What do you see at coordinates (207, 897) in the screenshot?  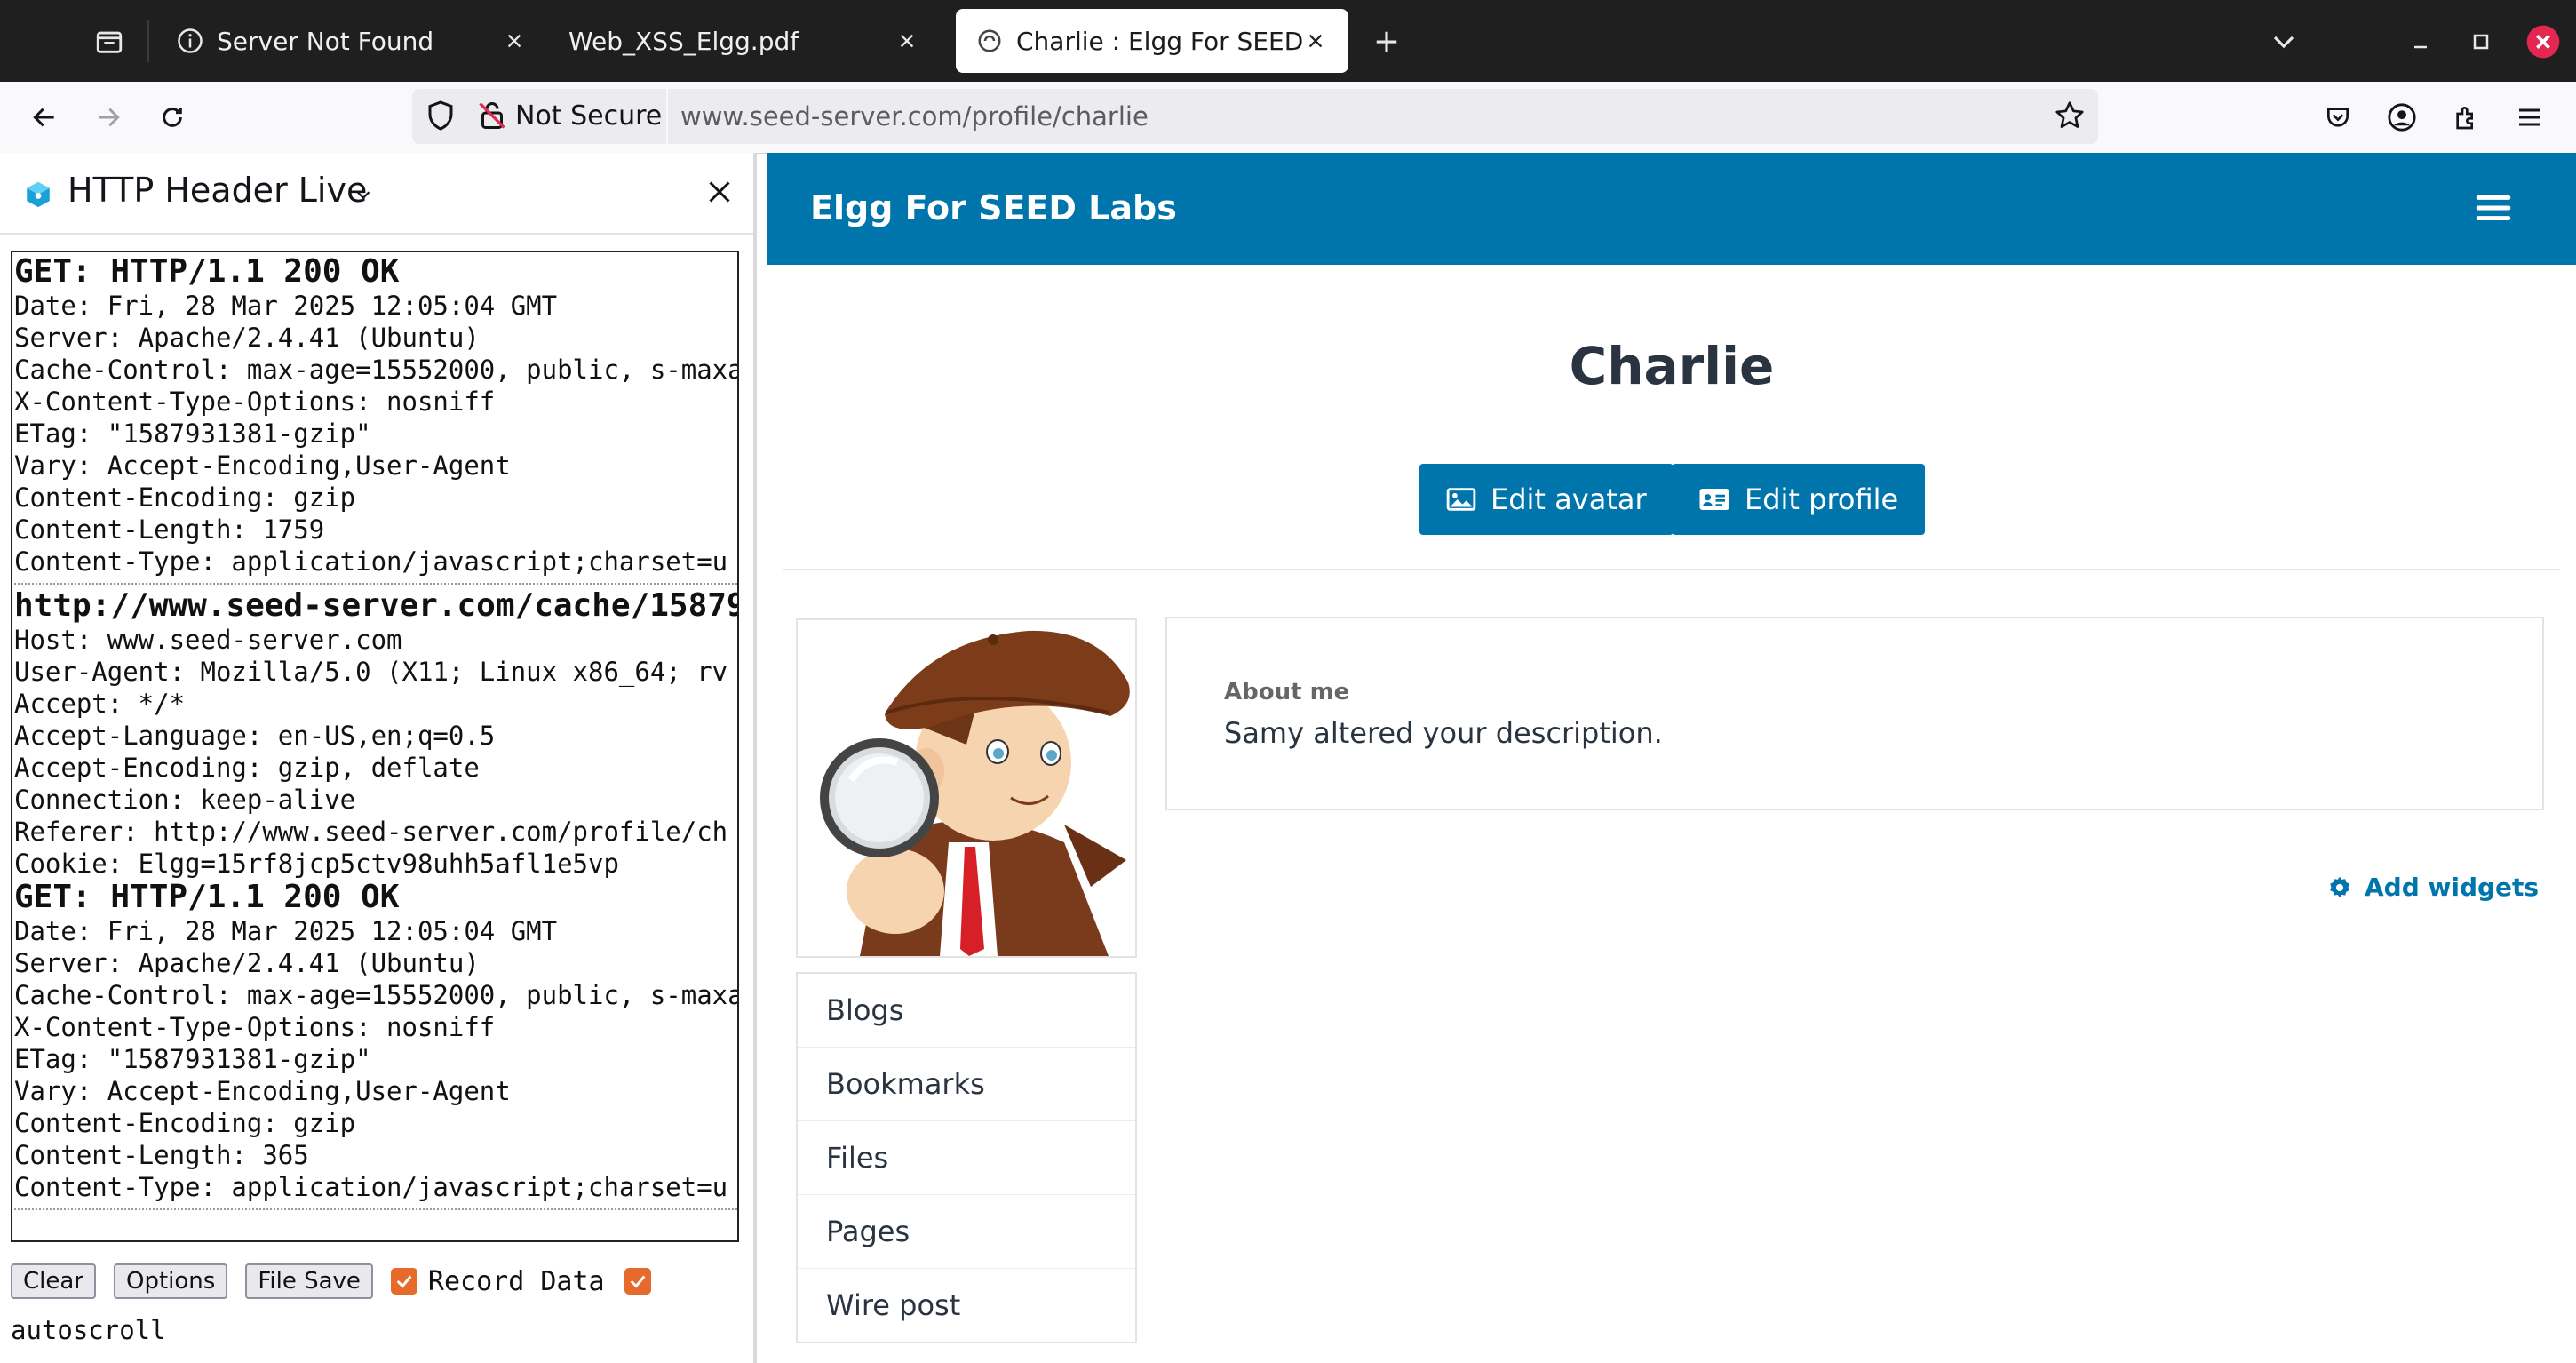 I see `response-status: GET: HTTP/1.1 200 OK` at bounding box center [207, 897].